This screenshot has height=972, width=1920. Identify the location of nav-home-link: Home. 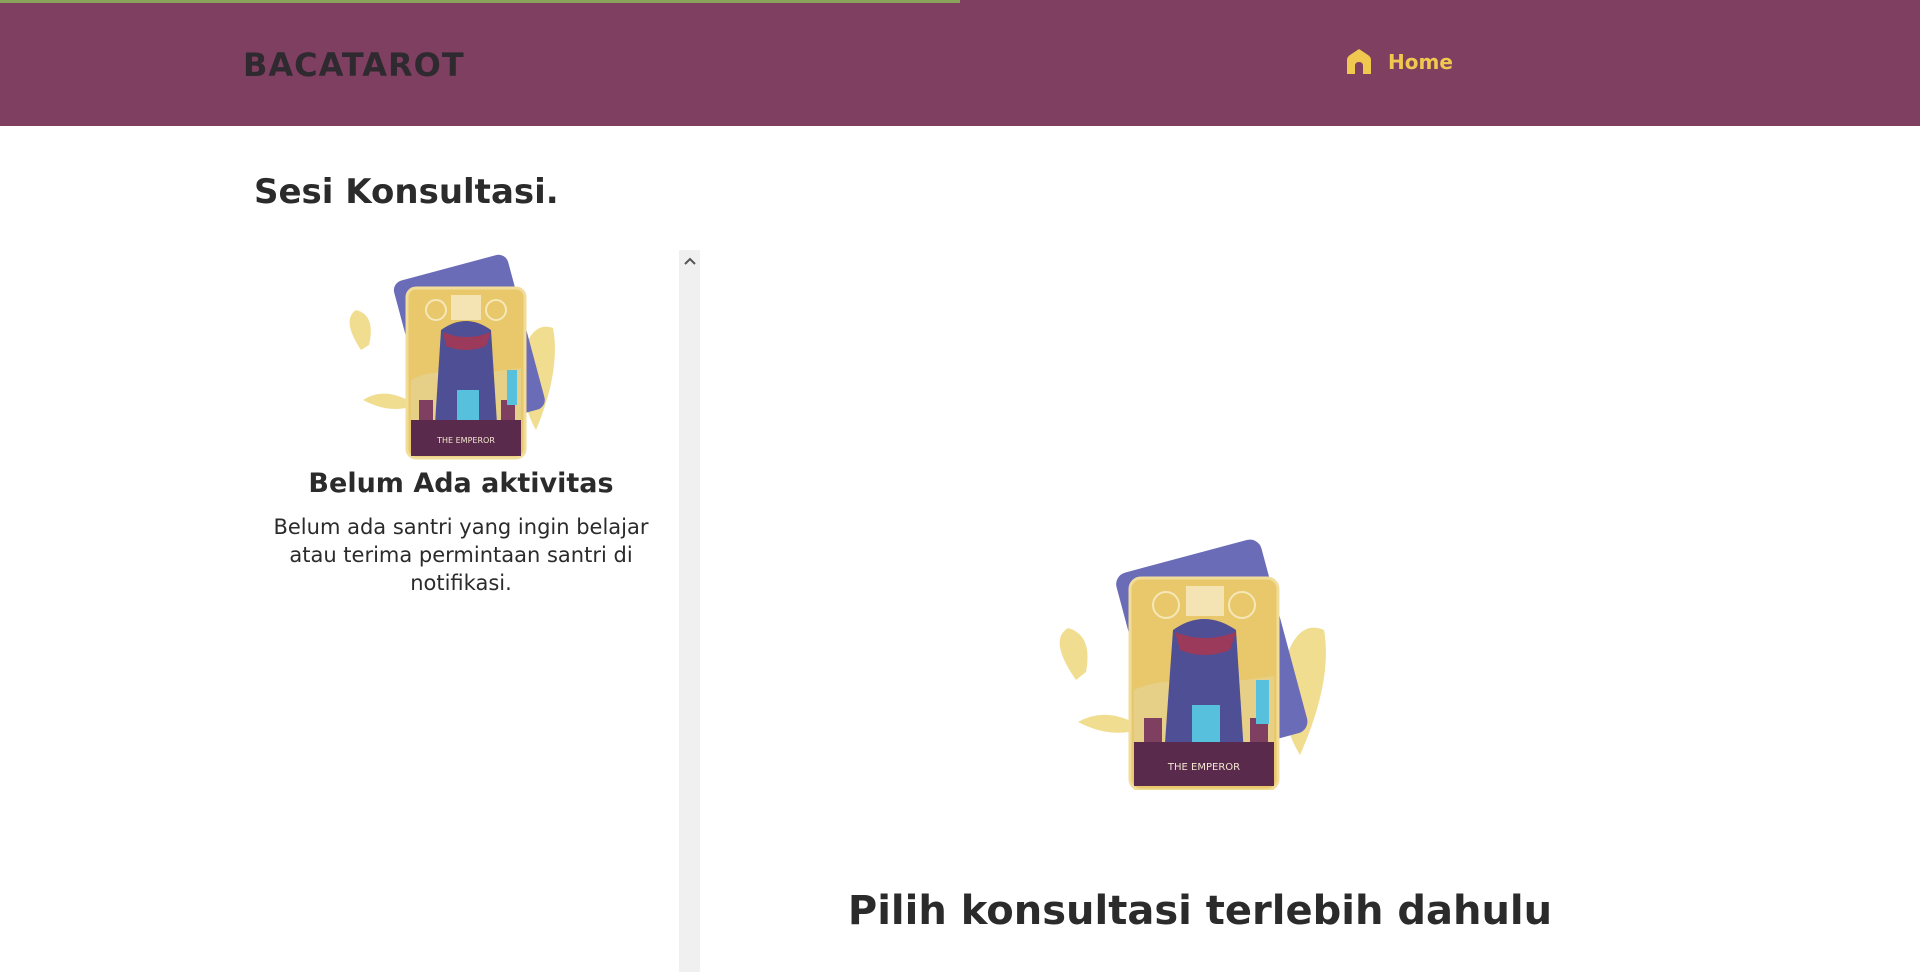
(1398, 62).